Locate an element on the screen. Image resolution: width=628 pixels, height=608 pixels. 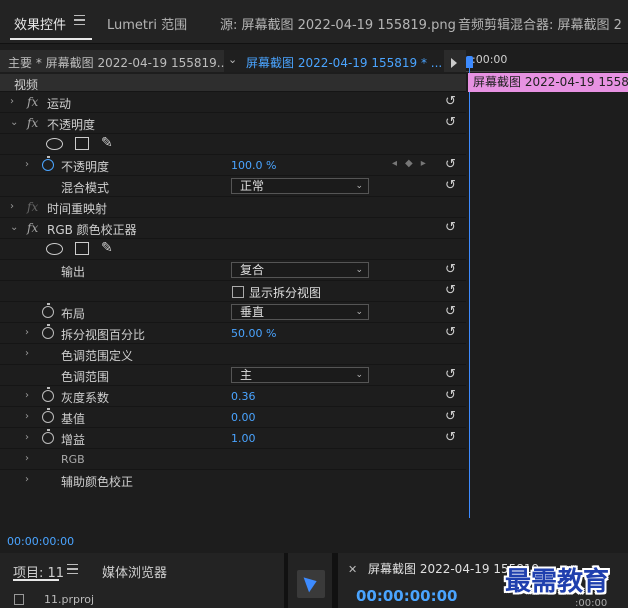
effect-row-motion: › fx 运动 ↺ is located at coordinates (233, 102).